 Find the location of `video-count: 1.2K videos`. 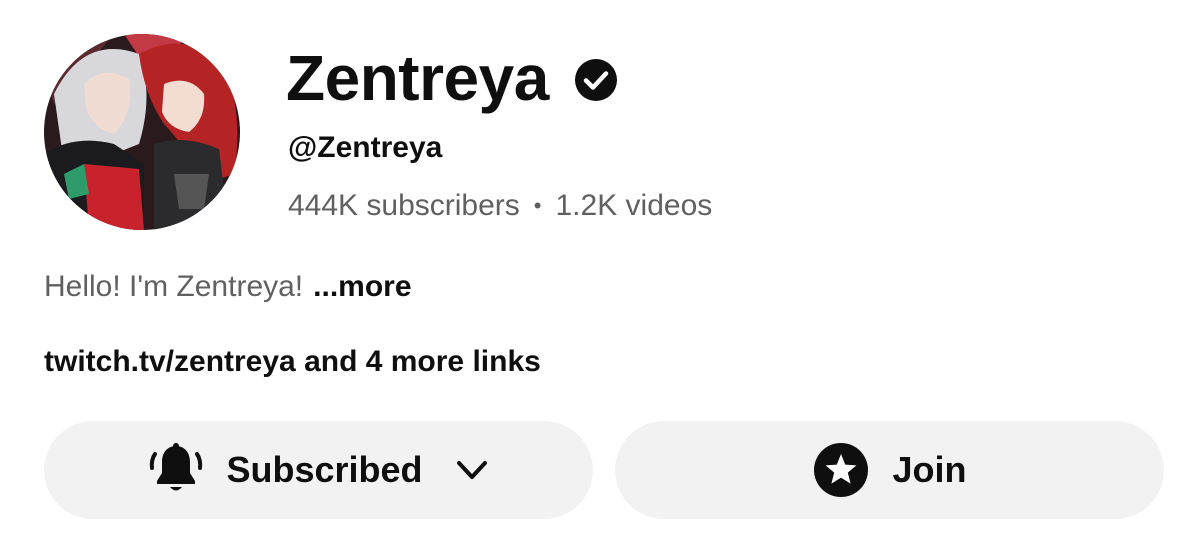

video-count: 1.2K videos is located at coordinates (634, 205).